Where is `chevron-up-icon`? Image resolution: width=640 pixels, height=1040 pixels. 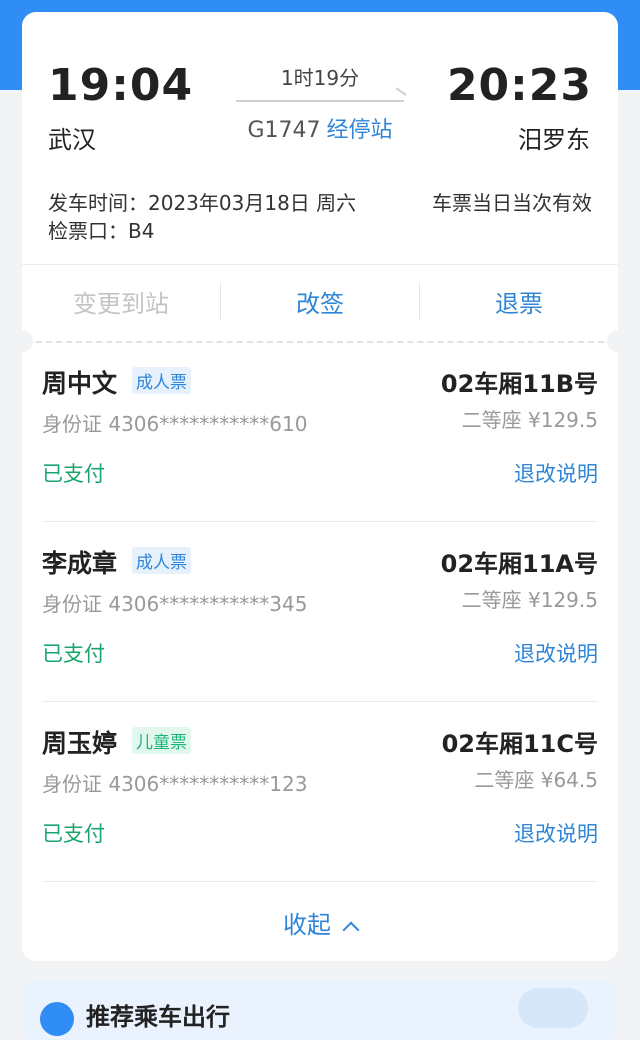
chevron-up-icon is located at coordinates (351, 930).